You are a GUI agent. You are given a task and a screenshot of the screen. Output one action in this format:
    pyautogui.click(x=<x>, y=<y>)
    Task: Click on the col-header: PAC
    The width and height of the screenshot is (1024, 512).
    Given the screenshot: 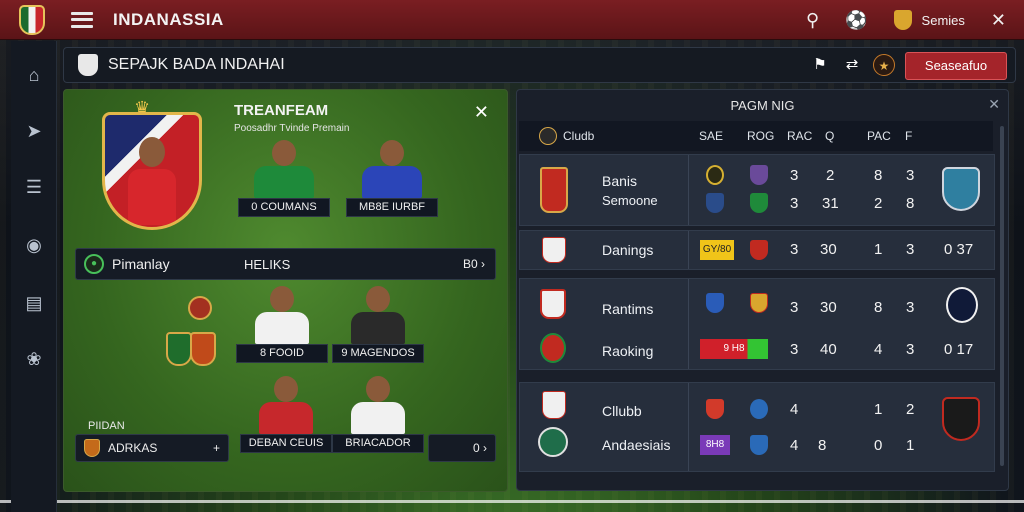 What is the action you would take?
    pyautogui.click(x=879, y=136)
    